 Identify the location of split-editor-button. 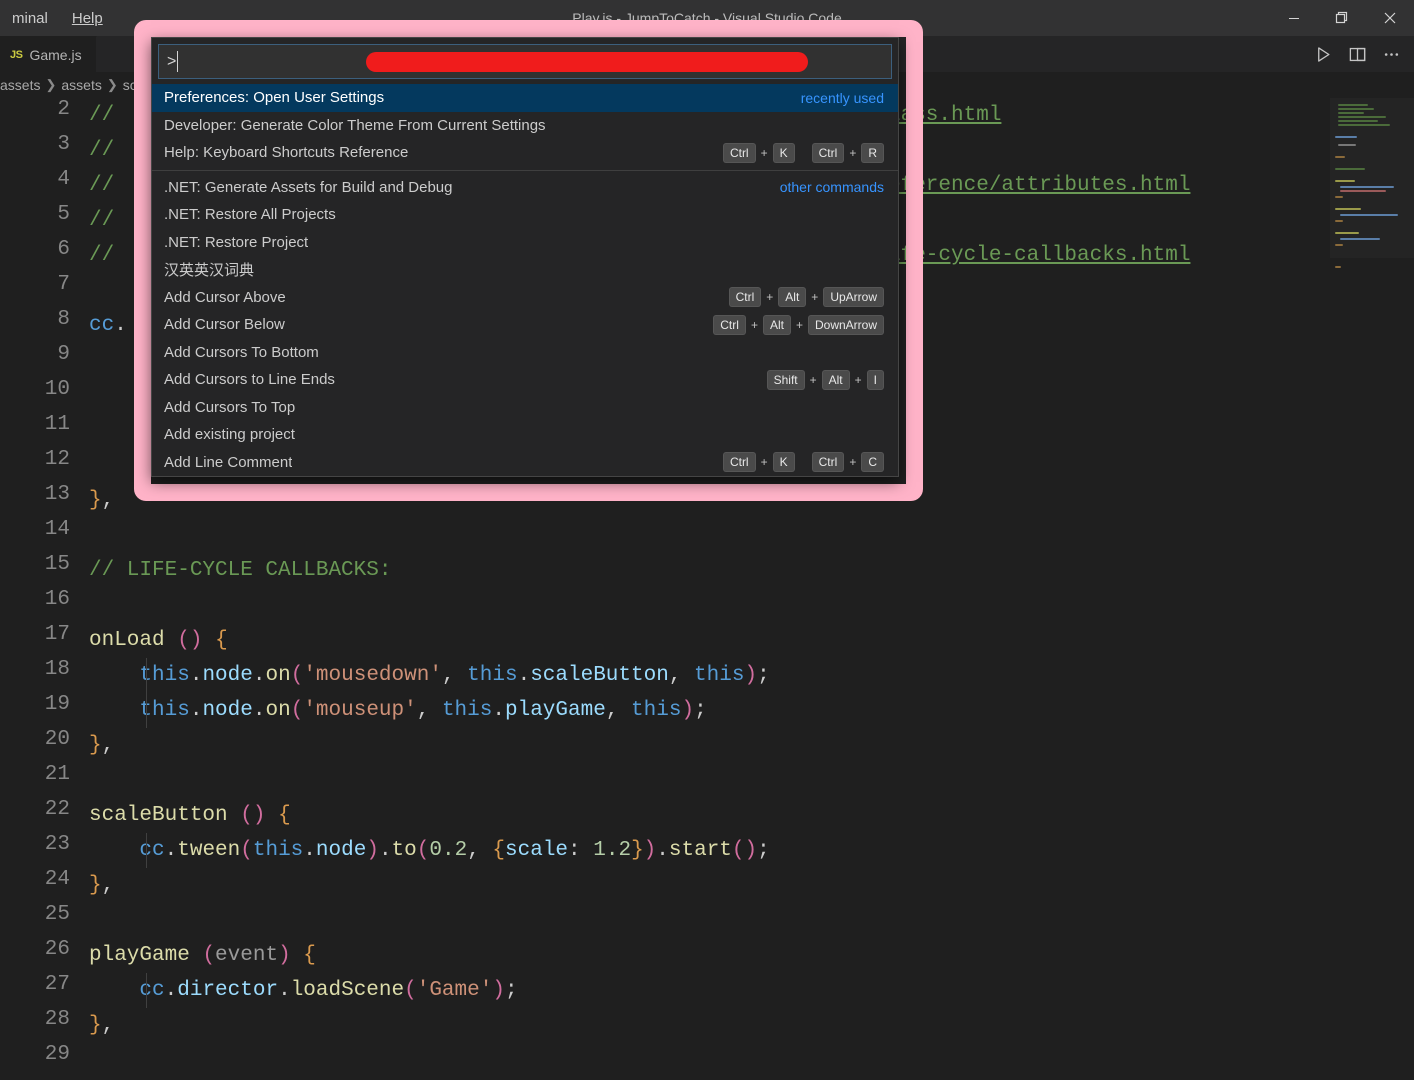
(1357, 54).